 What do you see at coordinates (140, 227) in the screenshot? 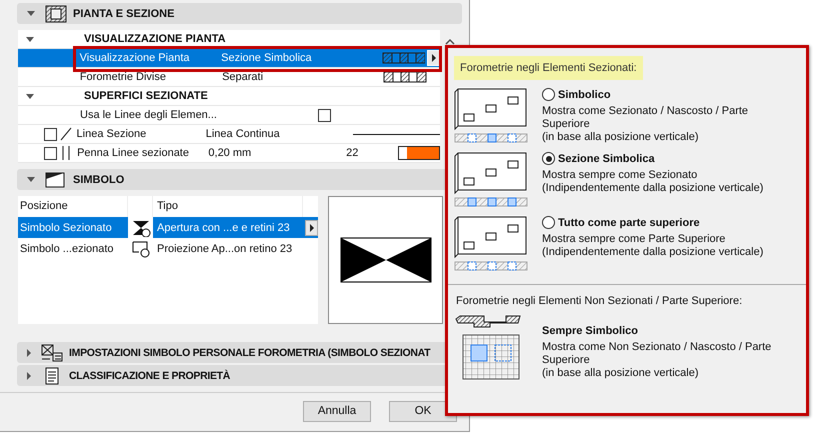
I see `cut-symbol-icon` at bounding box center [140, 227].